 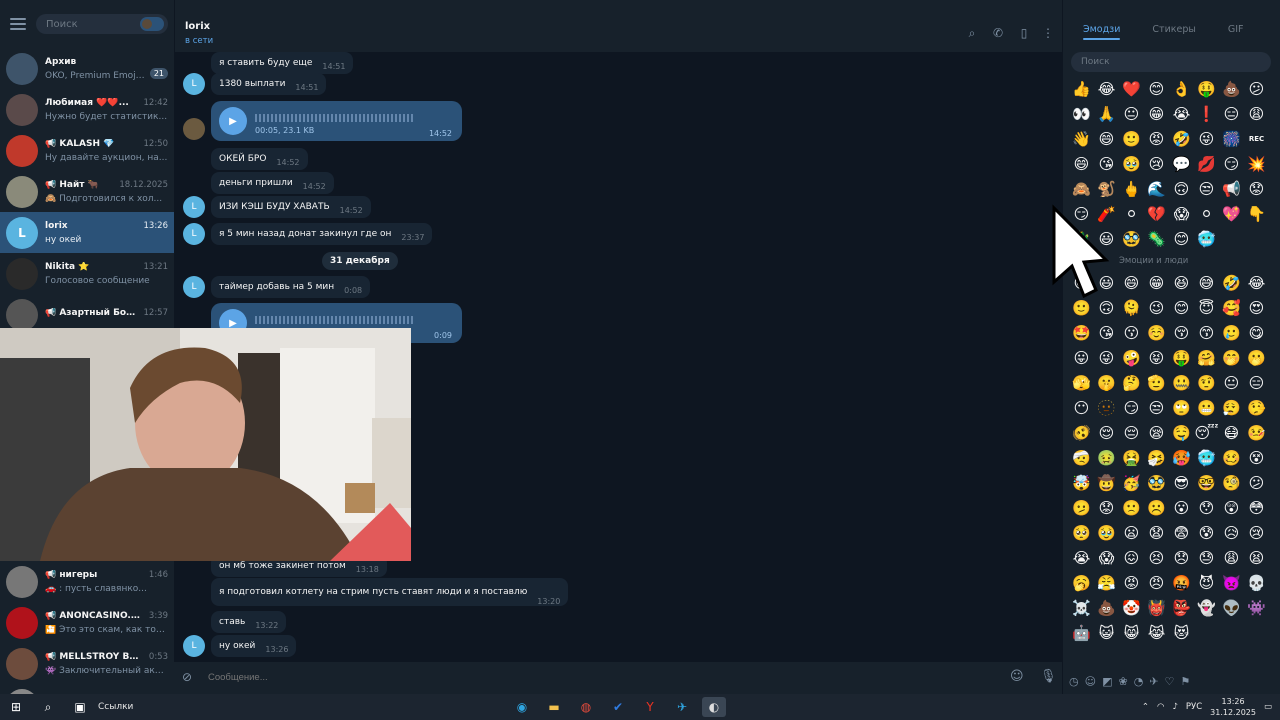 I want to click on emoji-cell: 👻, so click(x=1206, y=607).